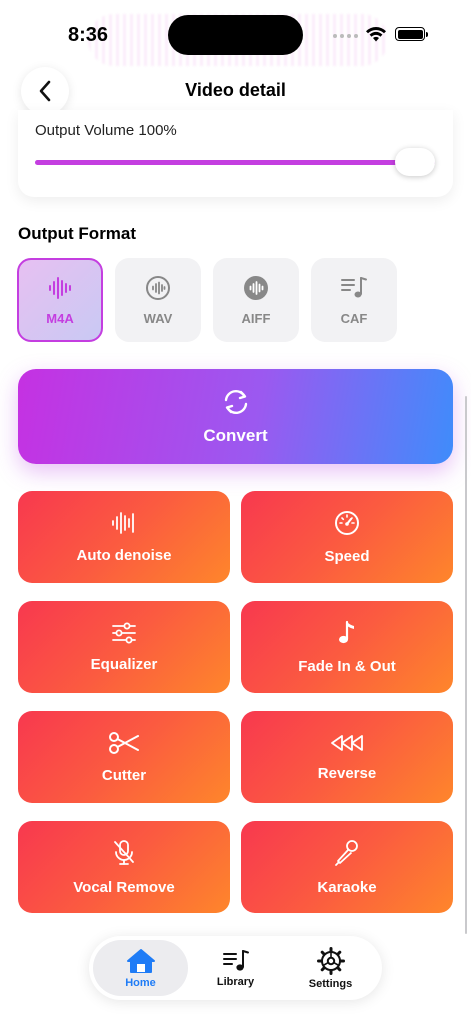 The height and width of the screenshot is (1024, 471). What do you see at coordinates (124, 775) in the screenshot?
I see `tool-label: Cutter` at bounding box center [124, 775].